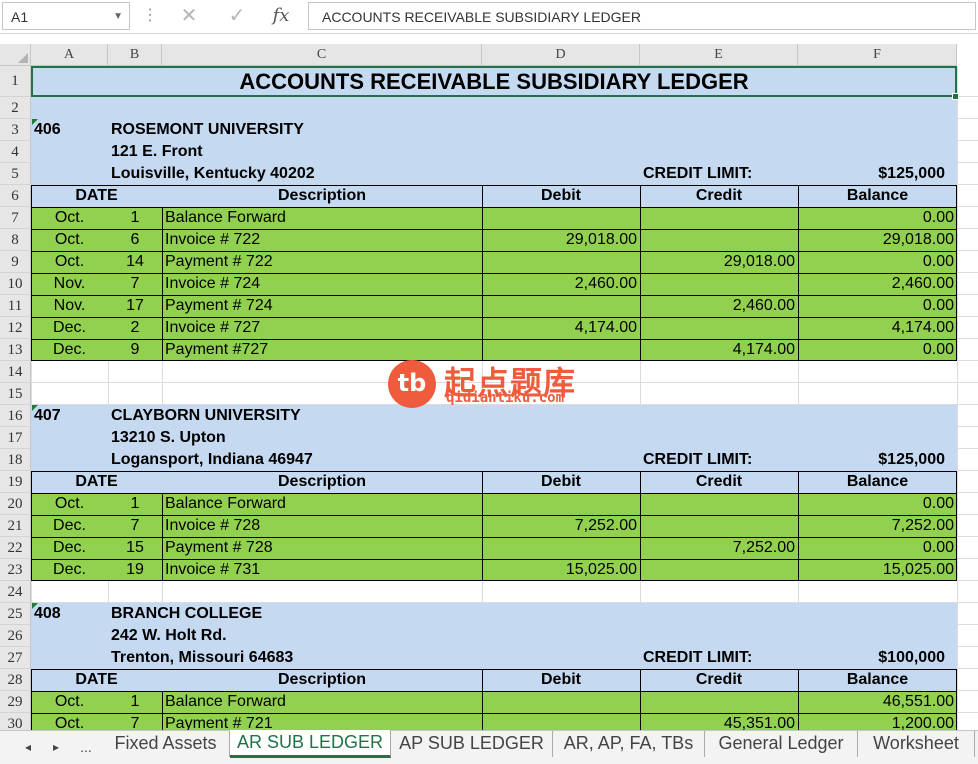 The image size is (978, 764). What do you see at coordinates (15, 658) in the screenshot?
I see `row-header-27: 27` at bounding box center [15, 658].